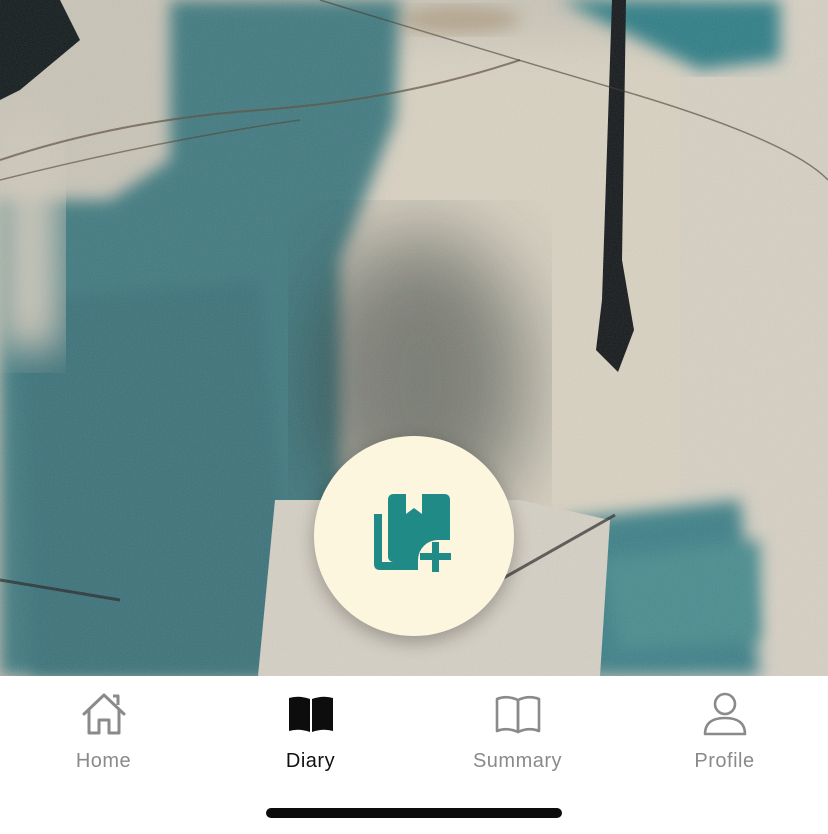 The width and height of the screenshot is (828, 834). Describe the element at coordinates (104, 714) in the screenshot. I see `home-icon` at that location.